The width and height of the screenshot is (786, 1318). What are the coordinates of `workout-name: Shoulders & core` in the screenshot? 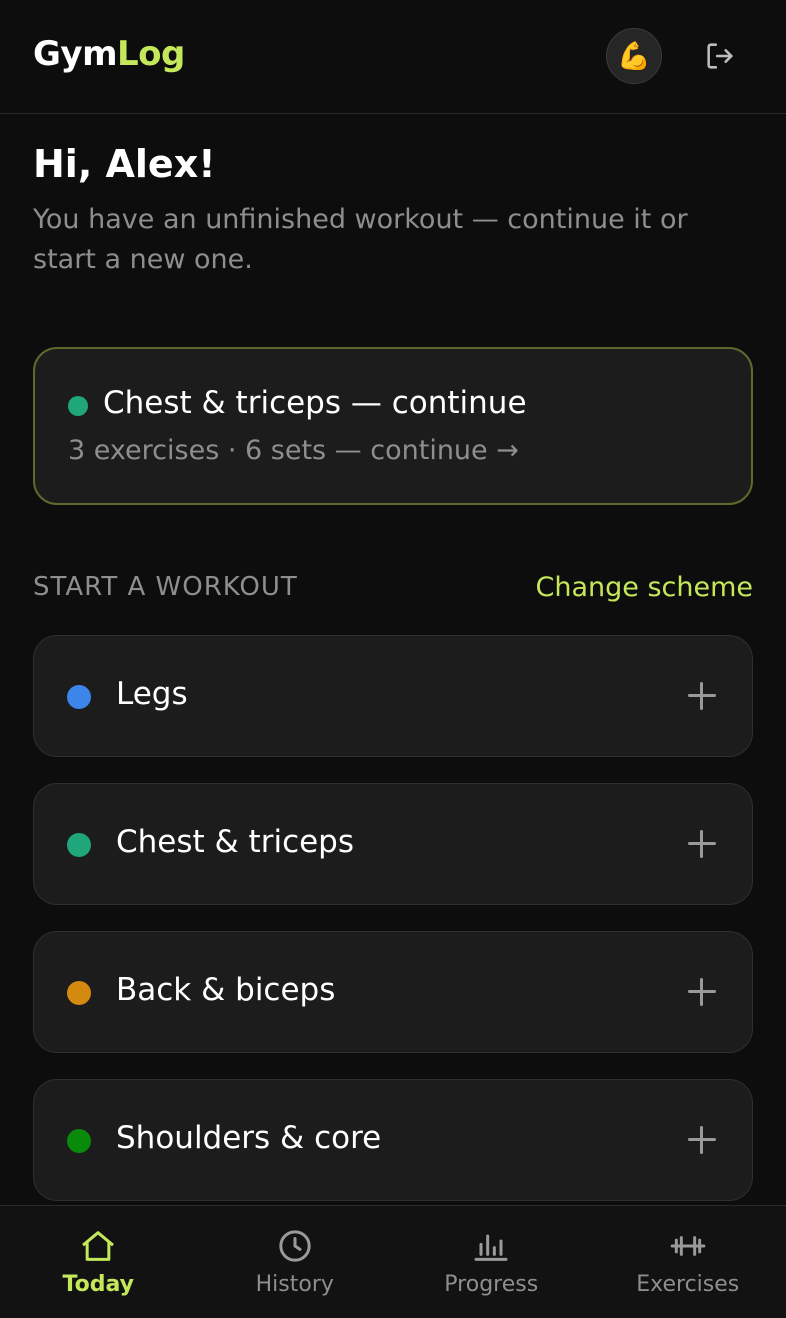 It's located at (249, 1138).